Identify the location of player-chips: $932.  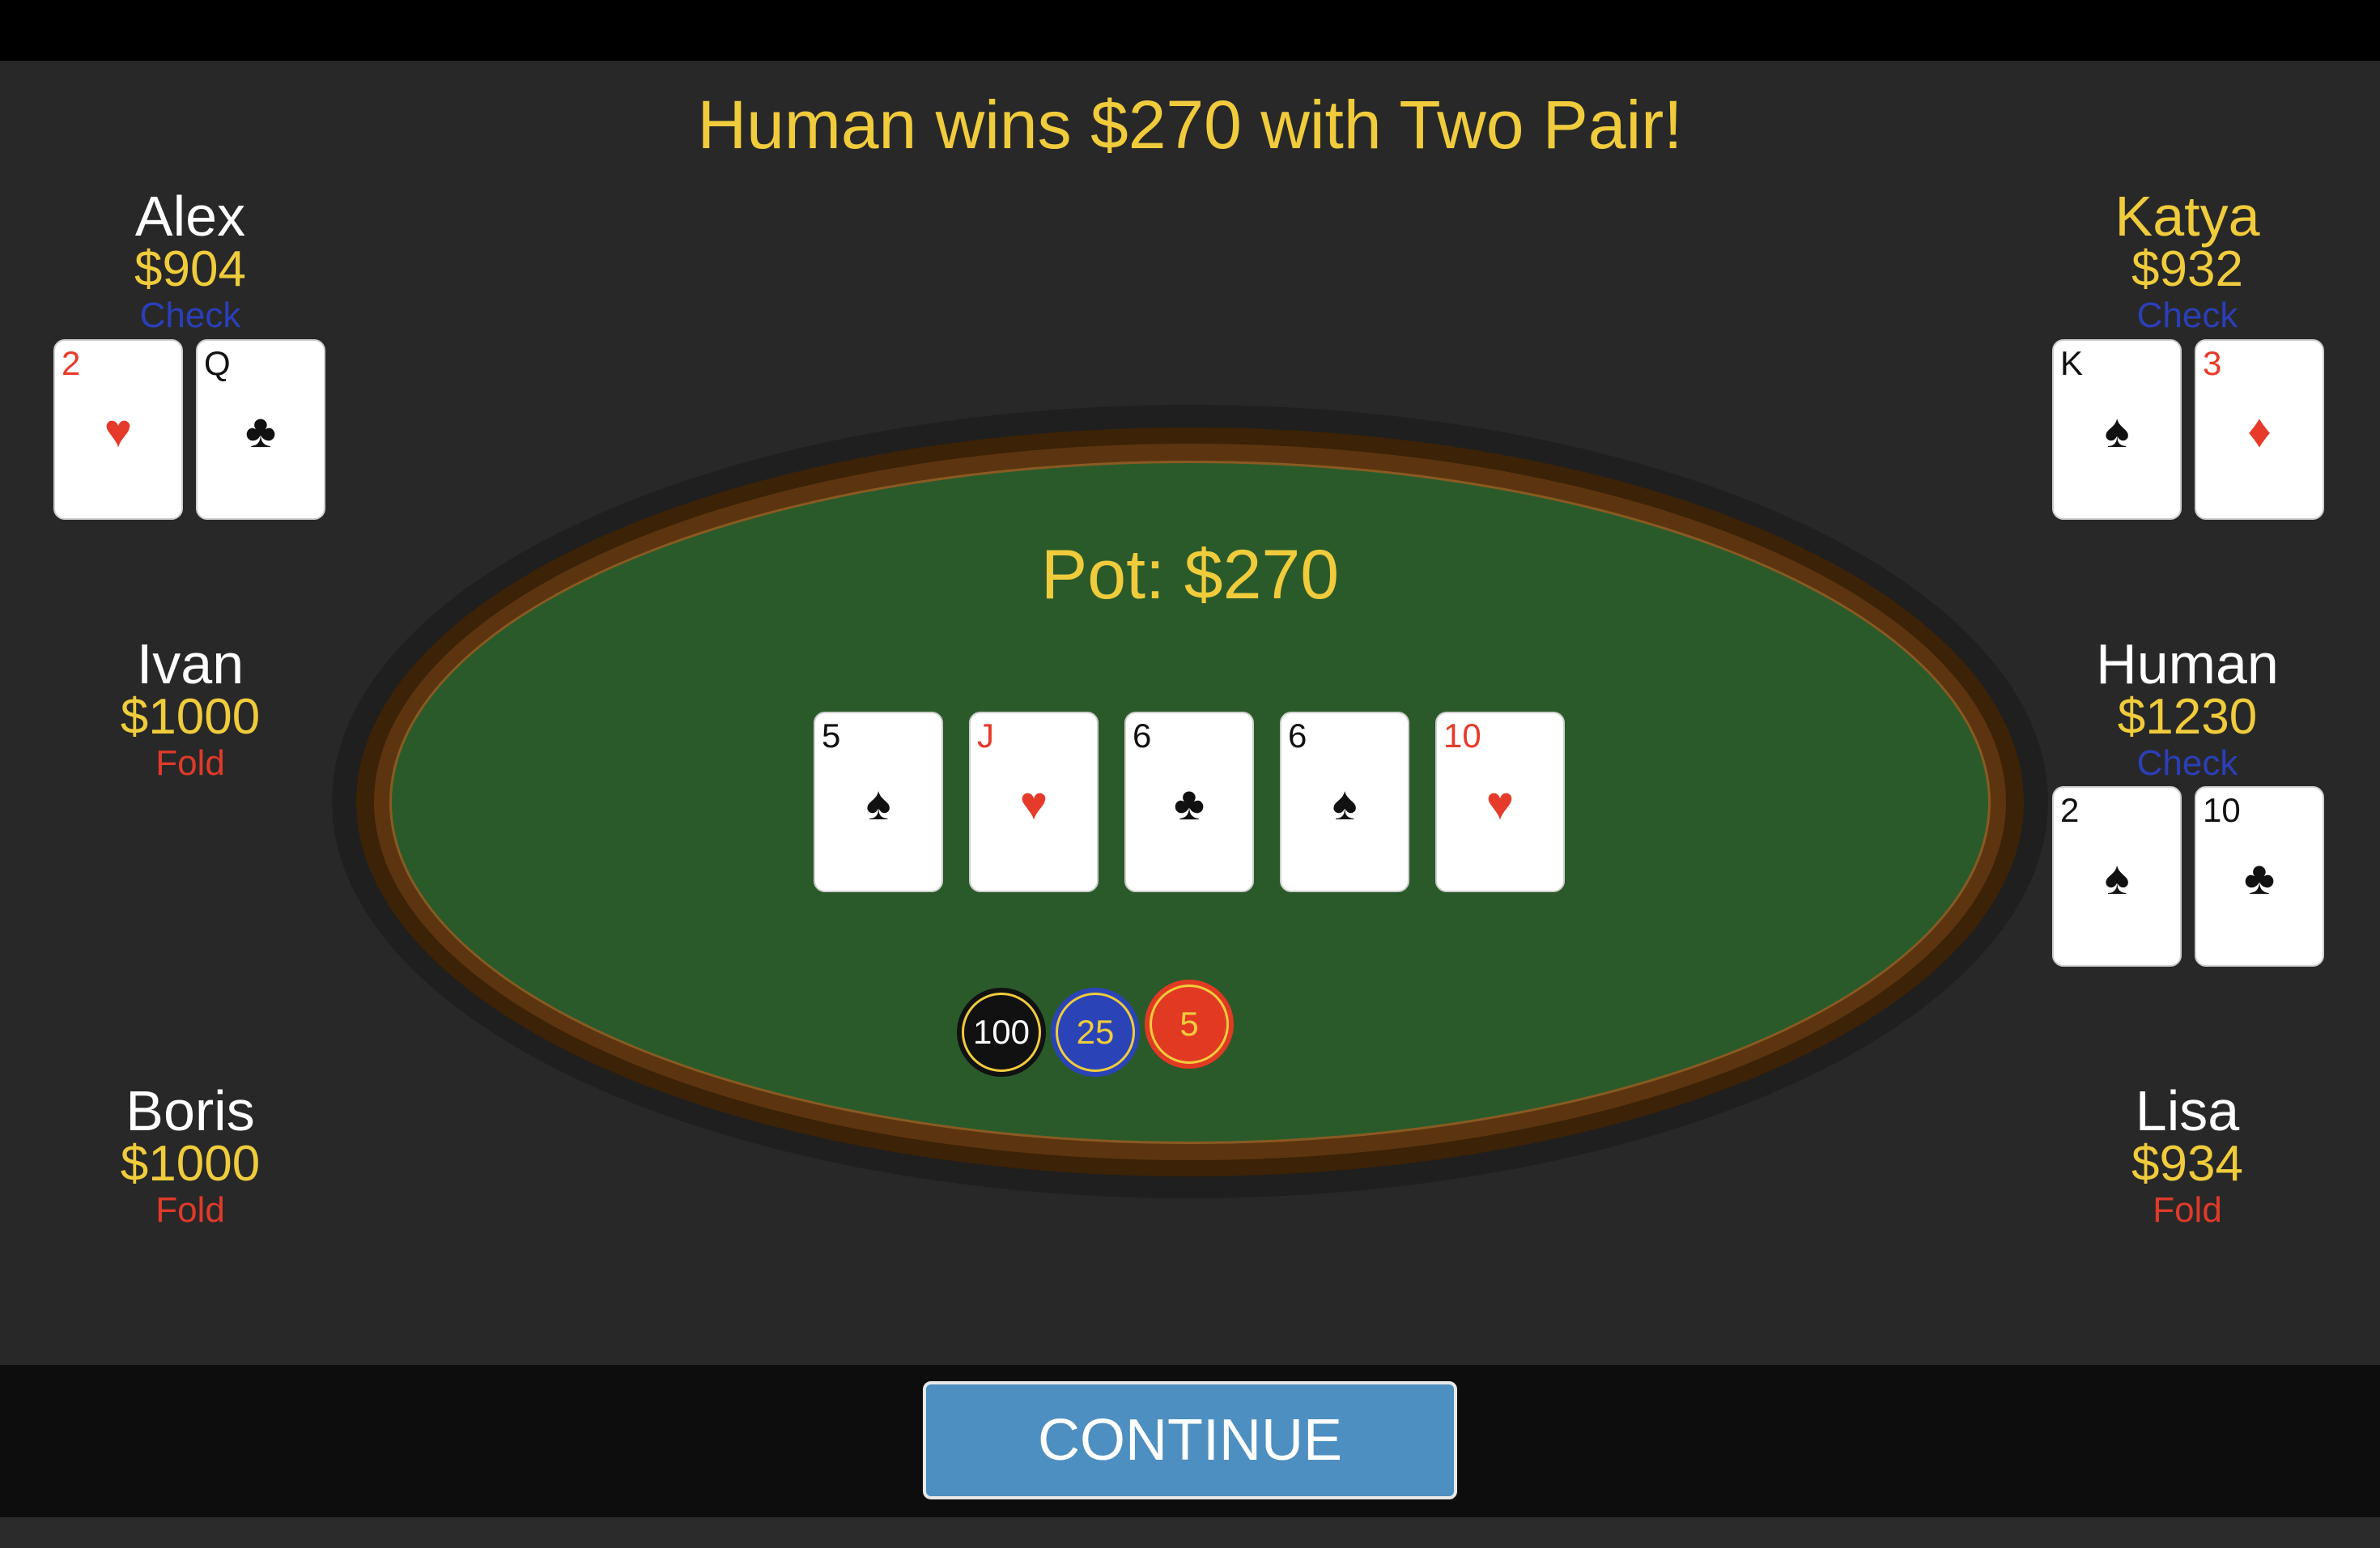
(2187, 269).